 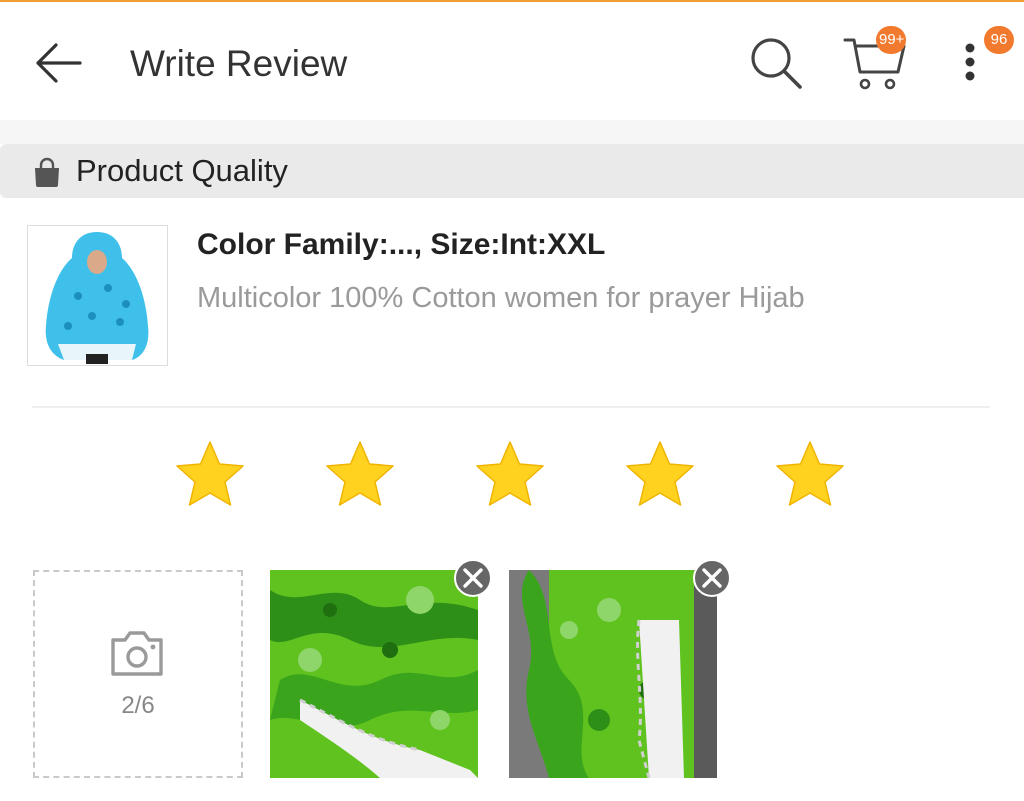 I want to click on page-title: Write Review, so click(x=239, y=63).